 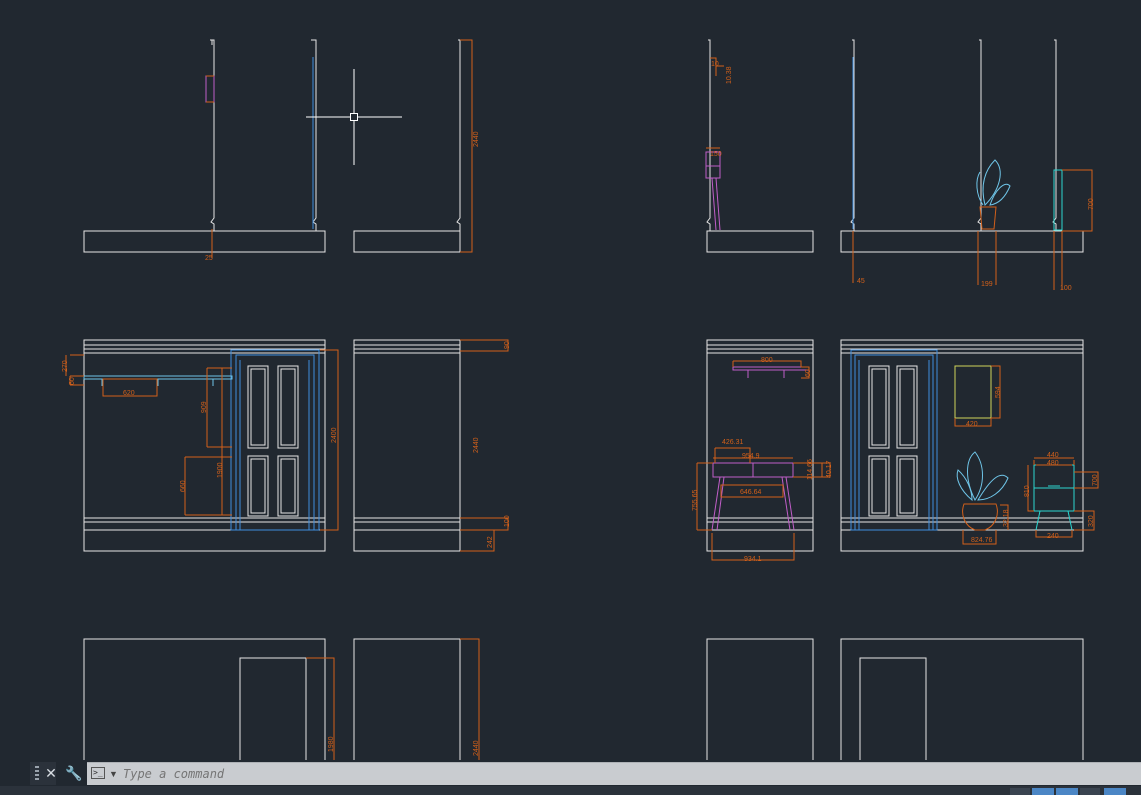 What do you see at coordinates (507, 345) in the screenshot?
I see `dim-label: 90` at bounding box center [507, 345].